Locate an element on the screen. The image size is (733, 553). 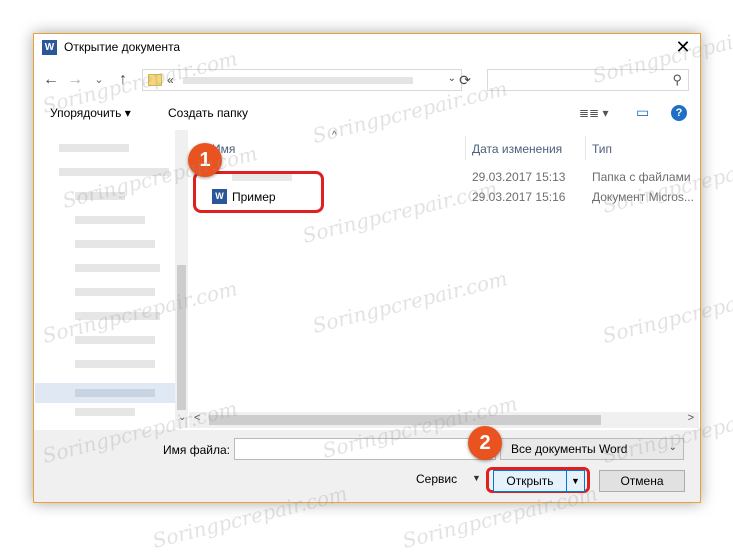
back-arrow-icon: ← is located at coordinates (51, 80).